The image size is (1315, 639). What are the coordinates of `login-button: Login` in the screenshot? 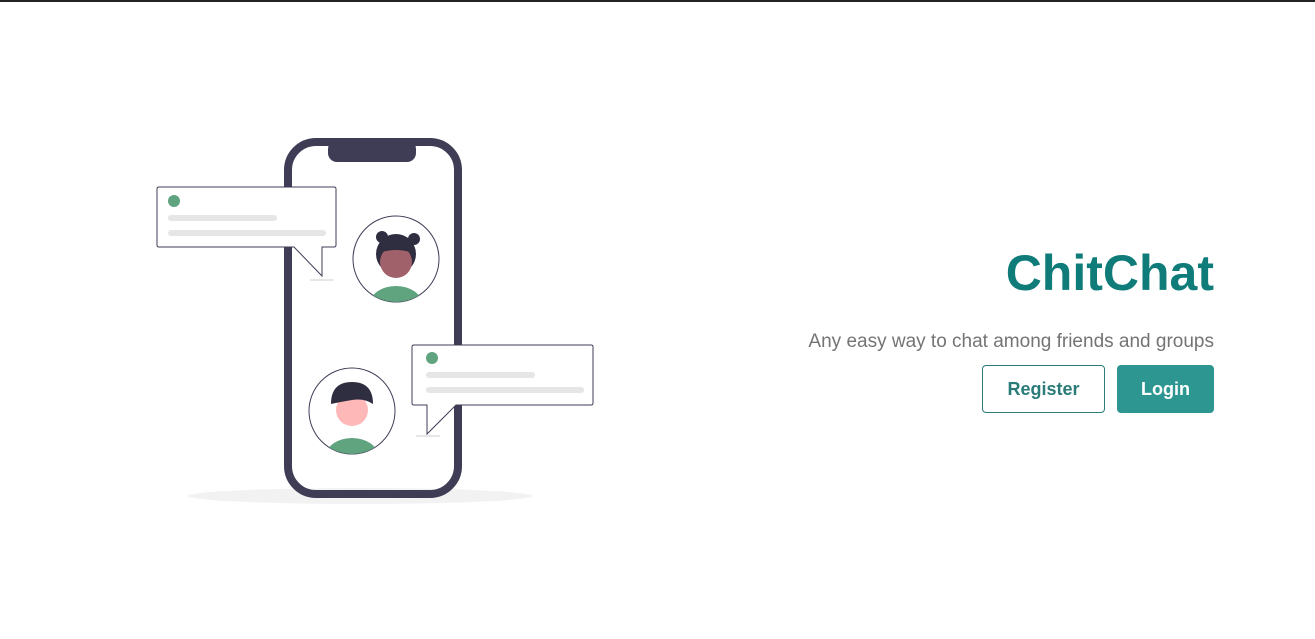 It's located at (1165, 389).